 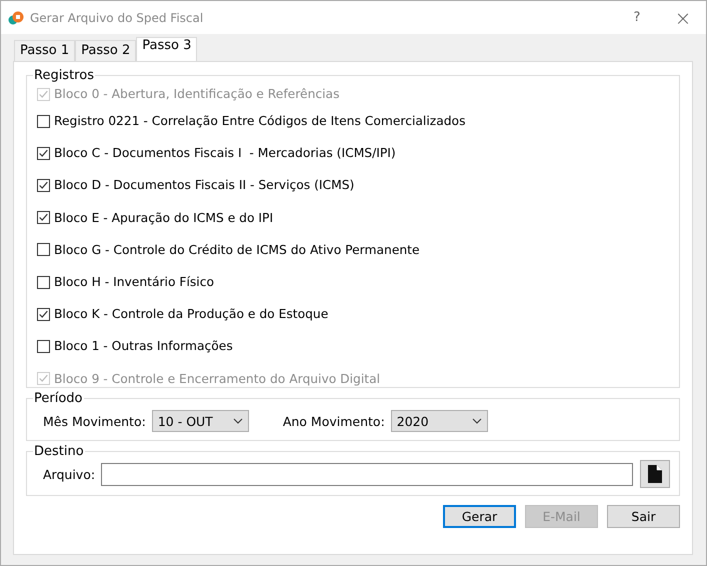 I want to click on group-title: Registros, so click(x=64, y=75).